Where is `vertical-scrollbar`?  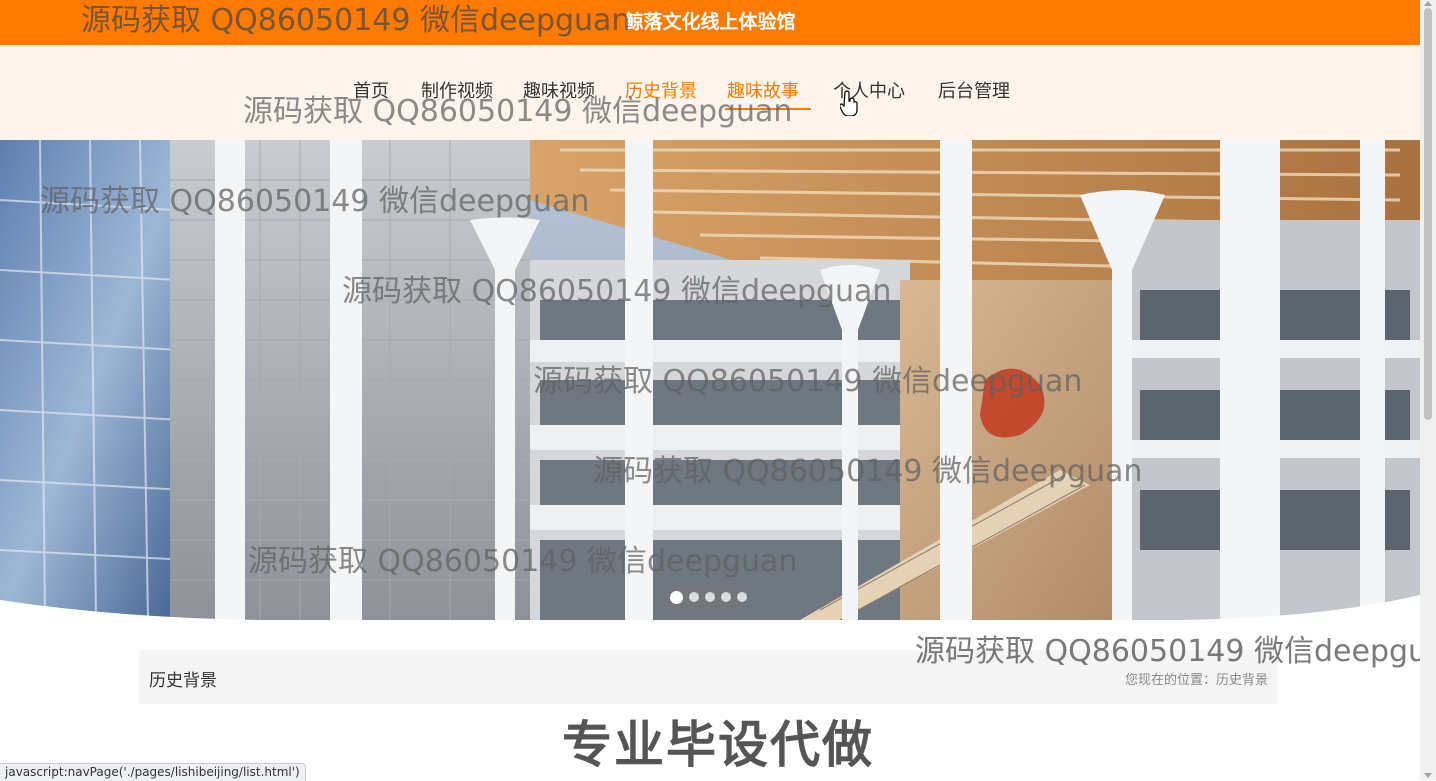 vertical-scrollbar is located at coordinates (1428, 390).